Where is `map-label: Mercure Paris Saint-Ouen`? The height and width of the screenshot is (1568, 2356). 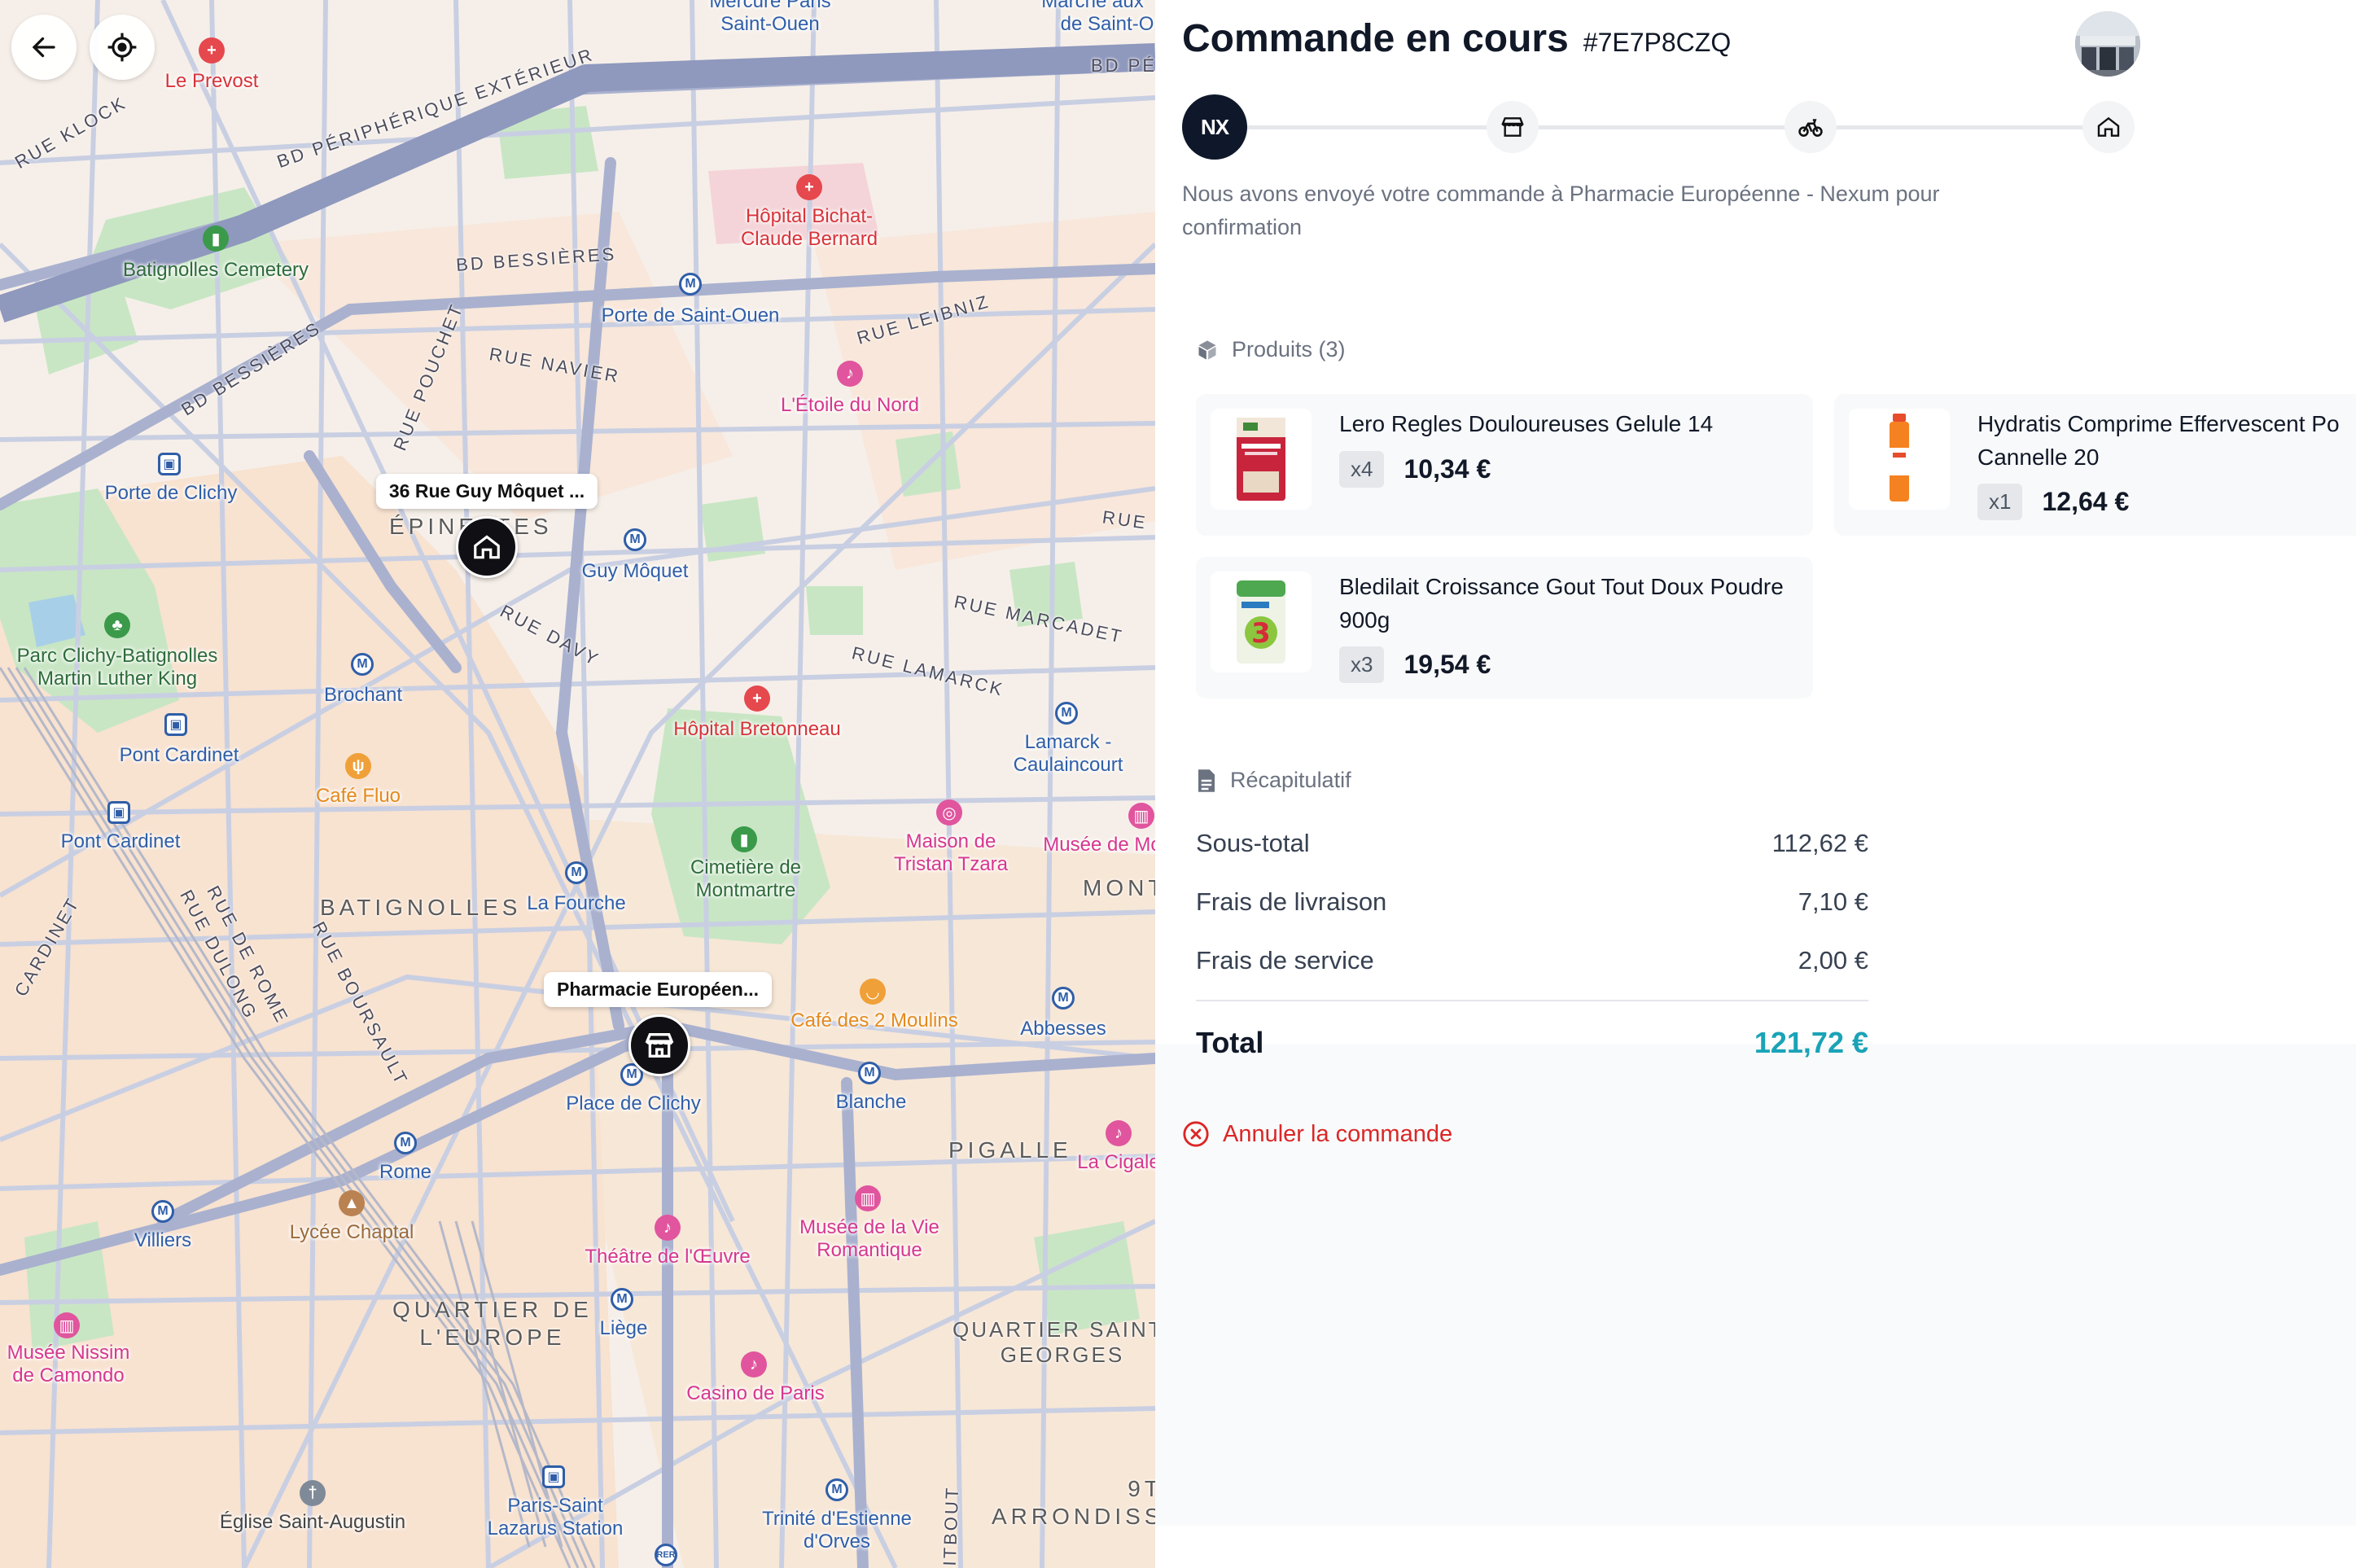
map-label: Mercure Paris Saint-Ouen is located at coordinates (770, 18).